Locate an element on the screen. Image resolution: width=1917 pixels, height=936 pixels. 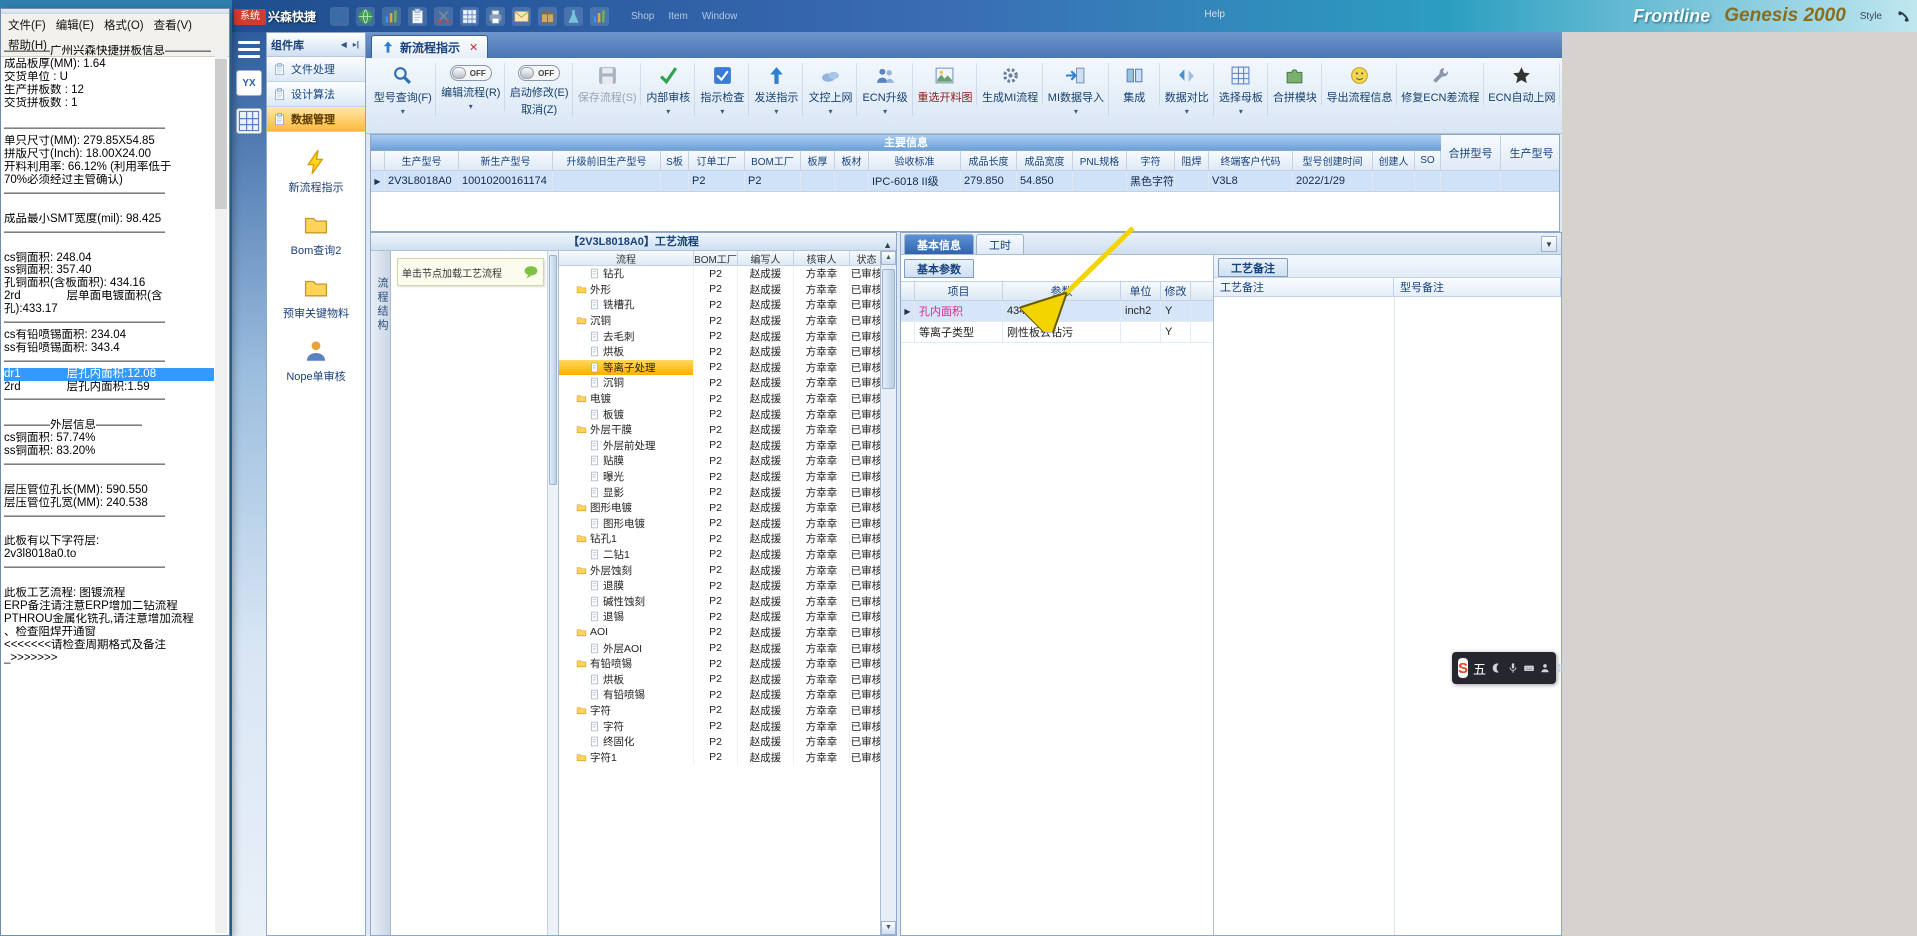
ribbon-button-internal-audit: 内部审核 ▾ is located at coordinates (669, 89).